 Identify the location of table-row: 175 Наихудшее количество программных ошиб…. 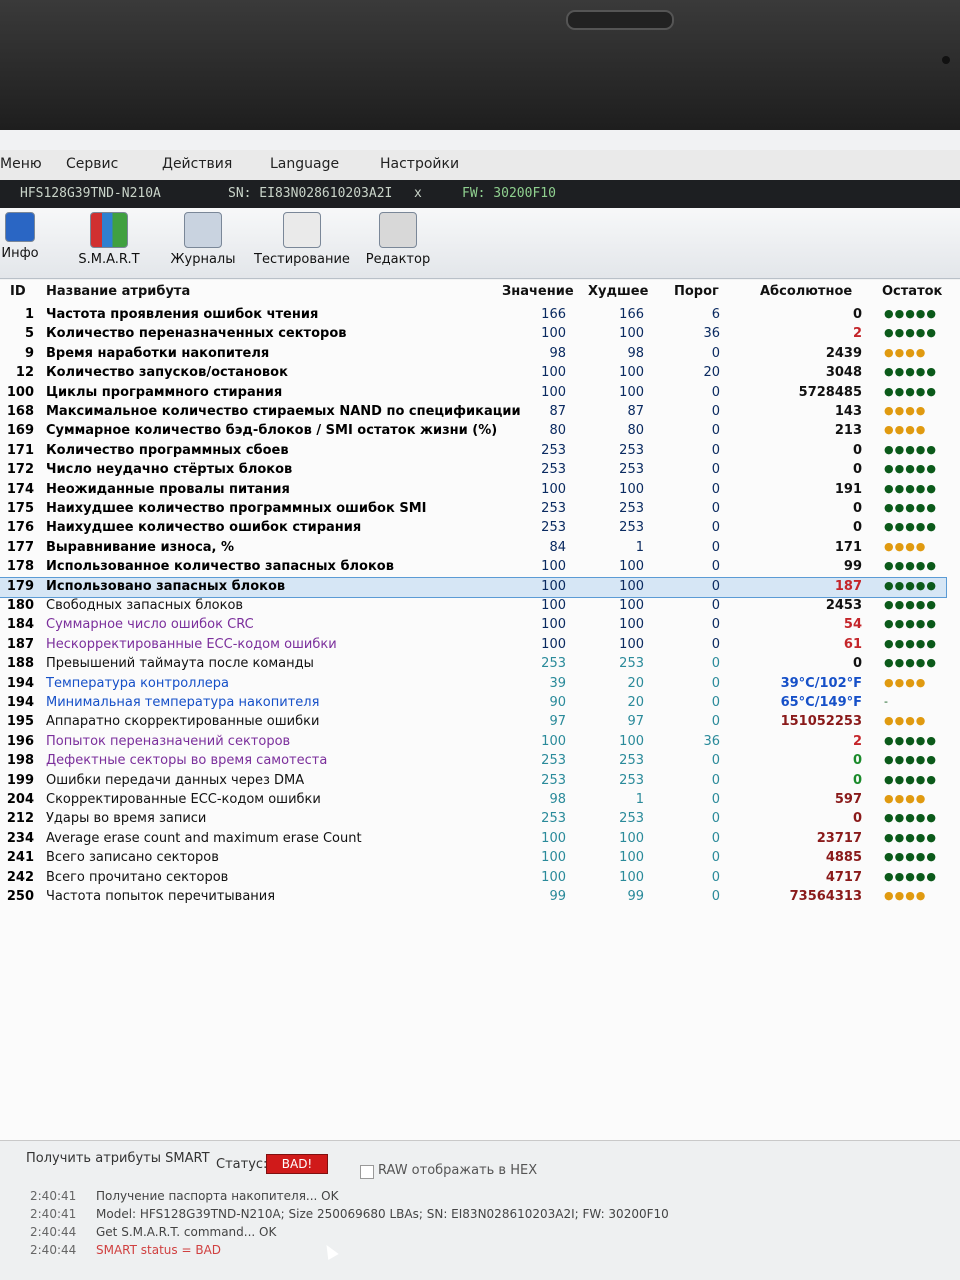
(473, 509).